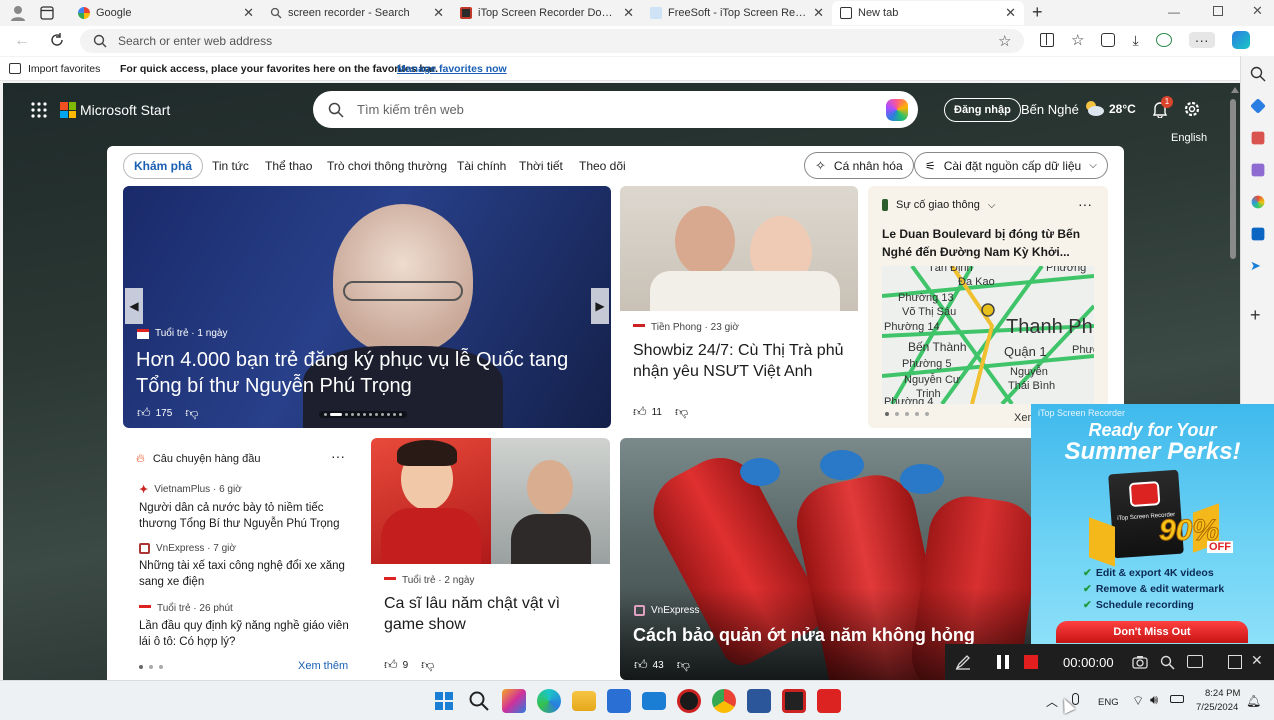  What do you see at coordinates (1167, 662) in the screenshot?
I see `zoom-icon` at bounding box center [1167, 662].